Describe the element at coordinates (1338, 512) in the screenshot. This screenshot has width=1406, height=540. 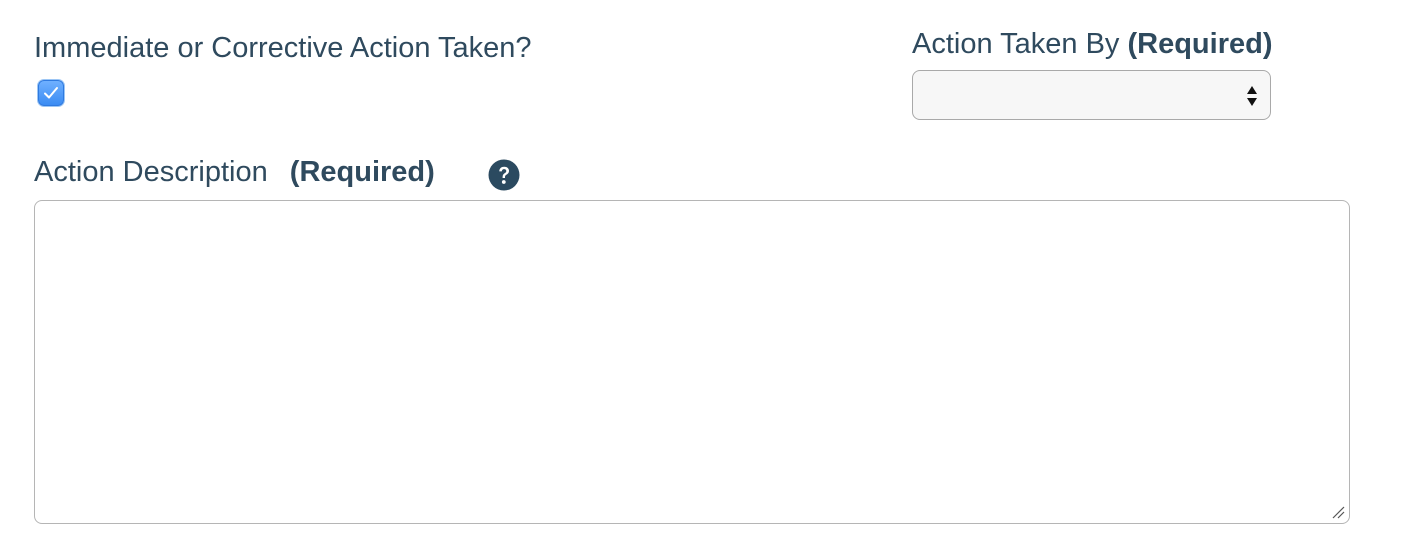
I see `resize-handle-icon` at that location.